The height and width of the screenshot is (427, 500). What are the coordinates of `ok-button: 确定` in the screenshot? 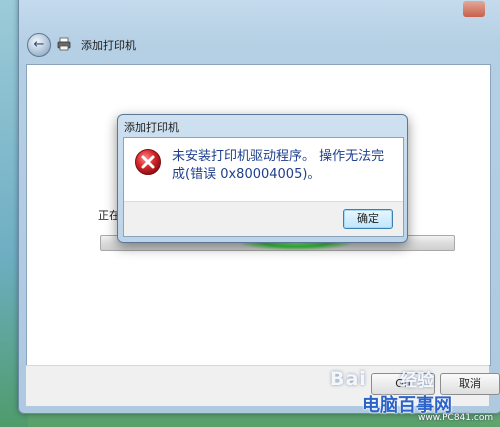 It's located at (368, 219).